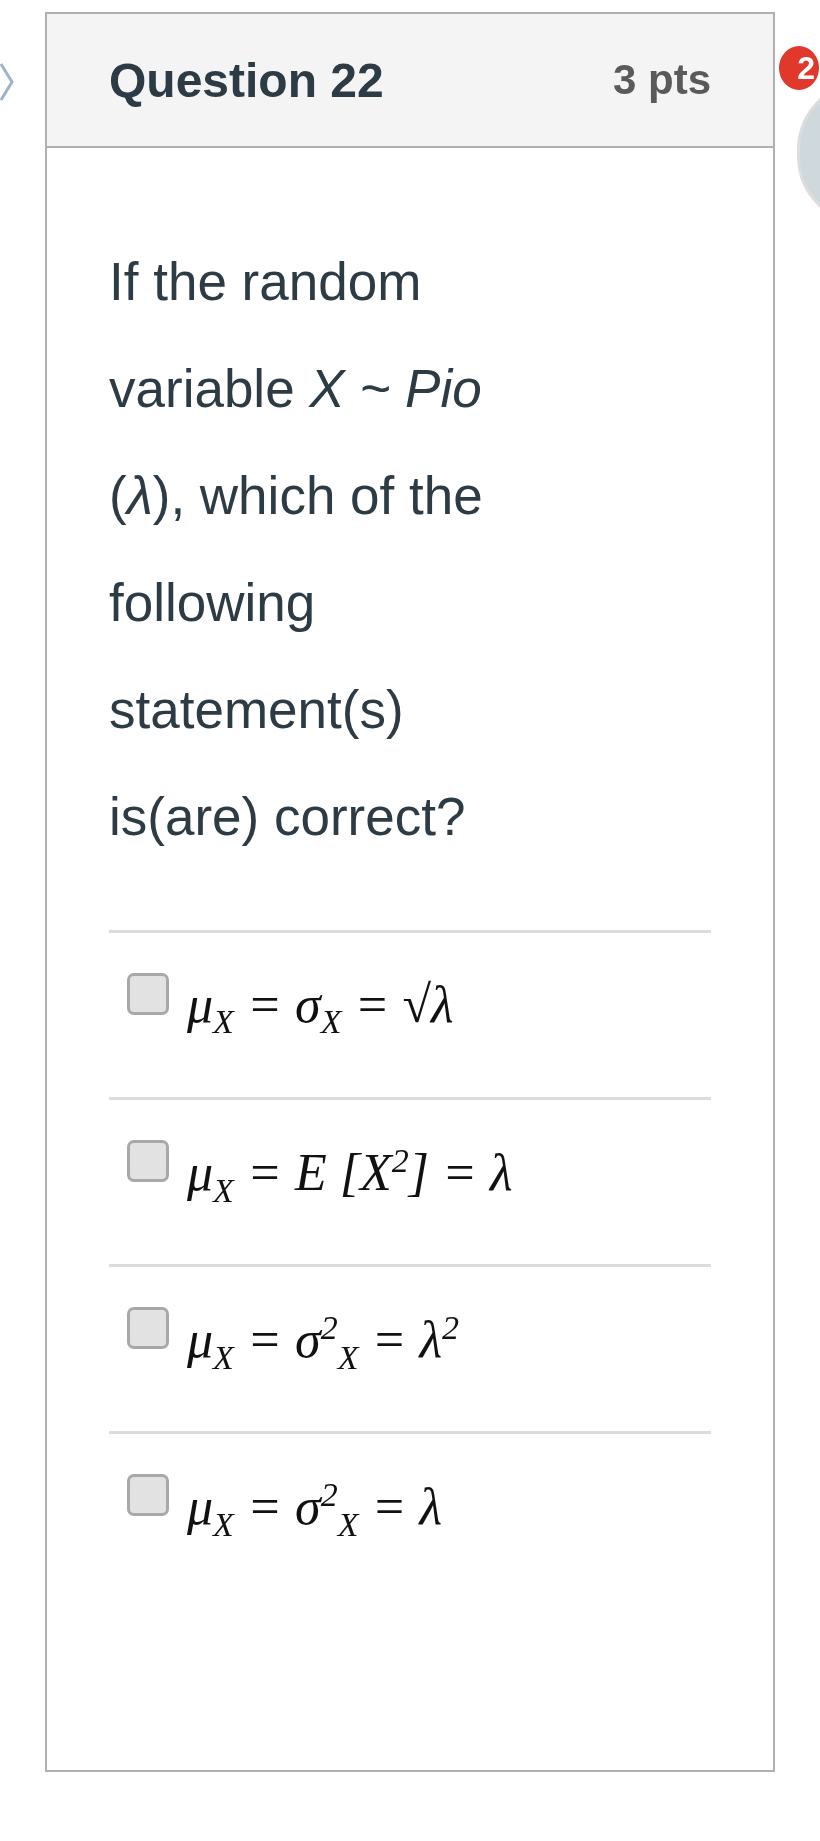  I want to click on question-title: Question 22, so click(246, 80).